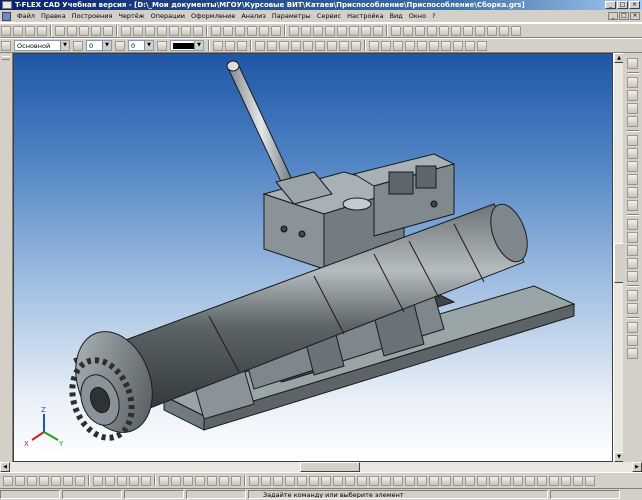 The image size is (642, 500). I want to click on wireframe-icon, so click(320, 45).